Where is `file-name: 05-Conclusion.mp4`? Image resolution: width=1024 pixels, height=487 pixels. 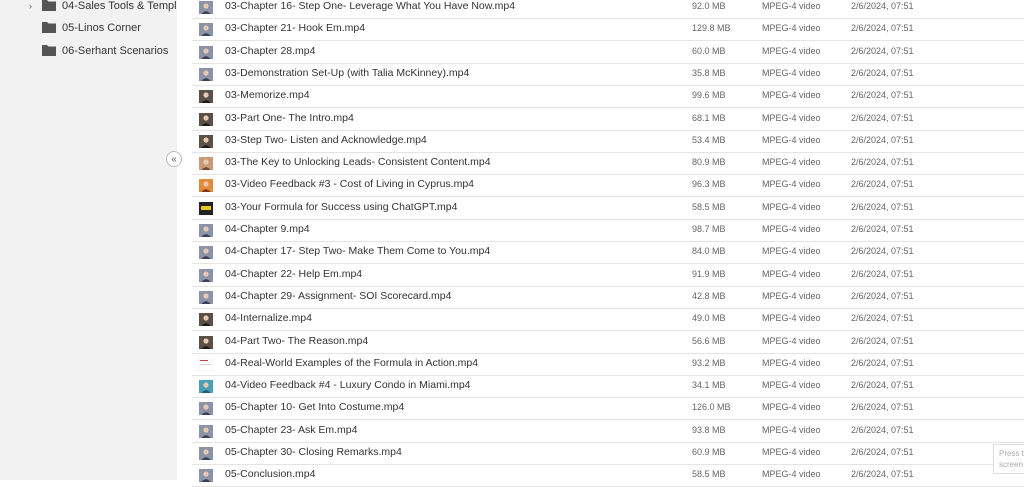 file-name: 05-Conclusion.mp4 is located at coordinates (270, 474).